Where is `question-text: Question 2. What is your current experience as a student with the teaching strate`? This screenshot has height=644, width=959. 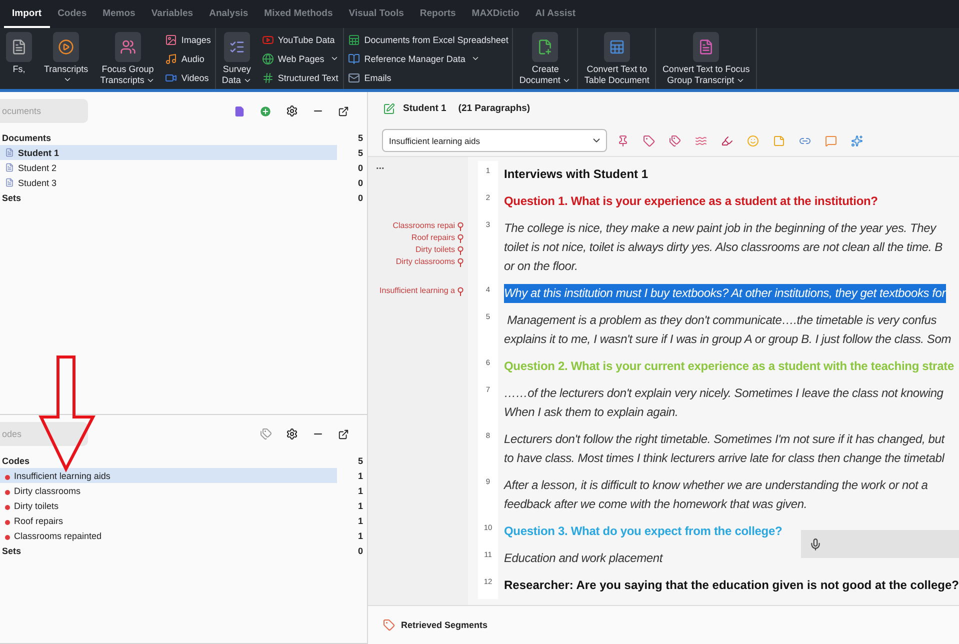 question-text: Question 2. What is your current experience as a student with the teaching strate is located at coordinates (729, 366).